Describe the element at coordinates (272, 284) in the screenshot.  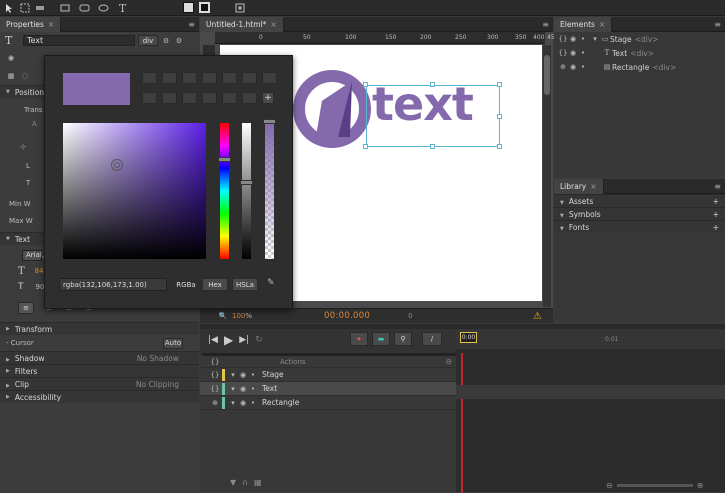
I see `eyedropper-icon: ✎` at that location.